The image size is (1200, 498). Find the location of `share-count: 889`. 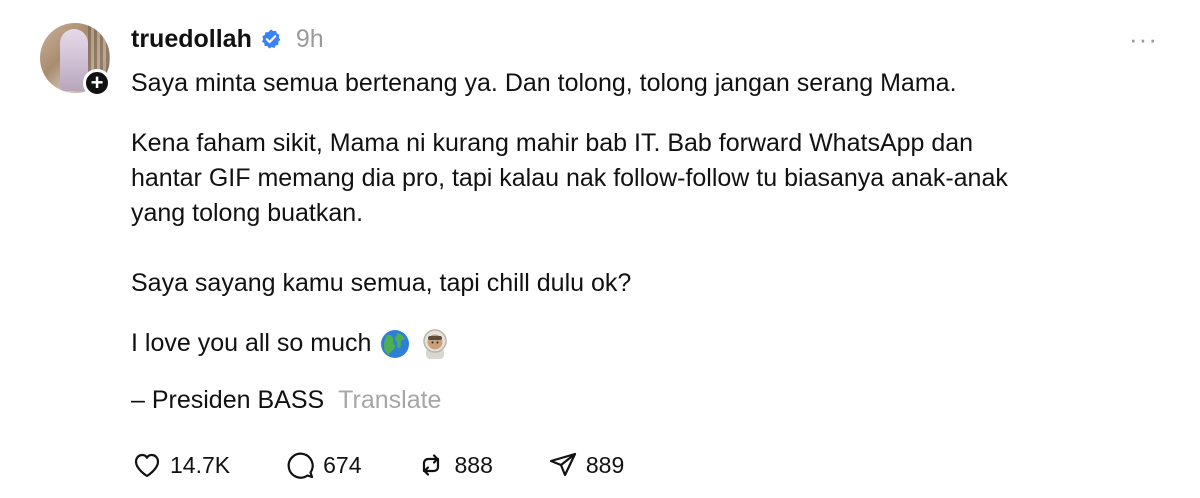

share-count: 889 is located at coordinates (605, 464).